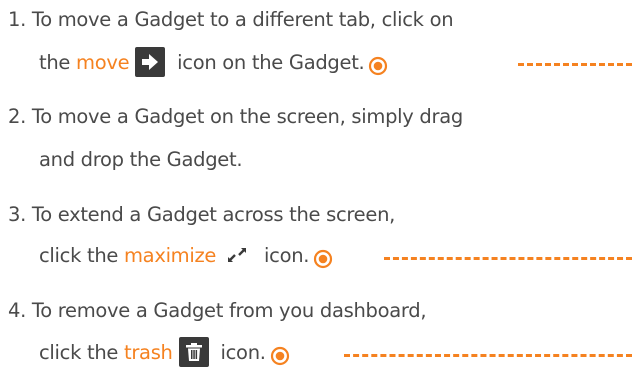 The height and width of the screenshot is (374, 632). Describe the element at coordinates (284, 255) in the screenshot. I see `instruction-3-post: icon.` at that location.